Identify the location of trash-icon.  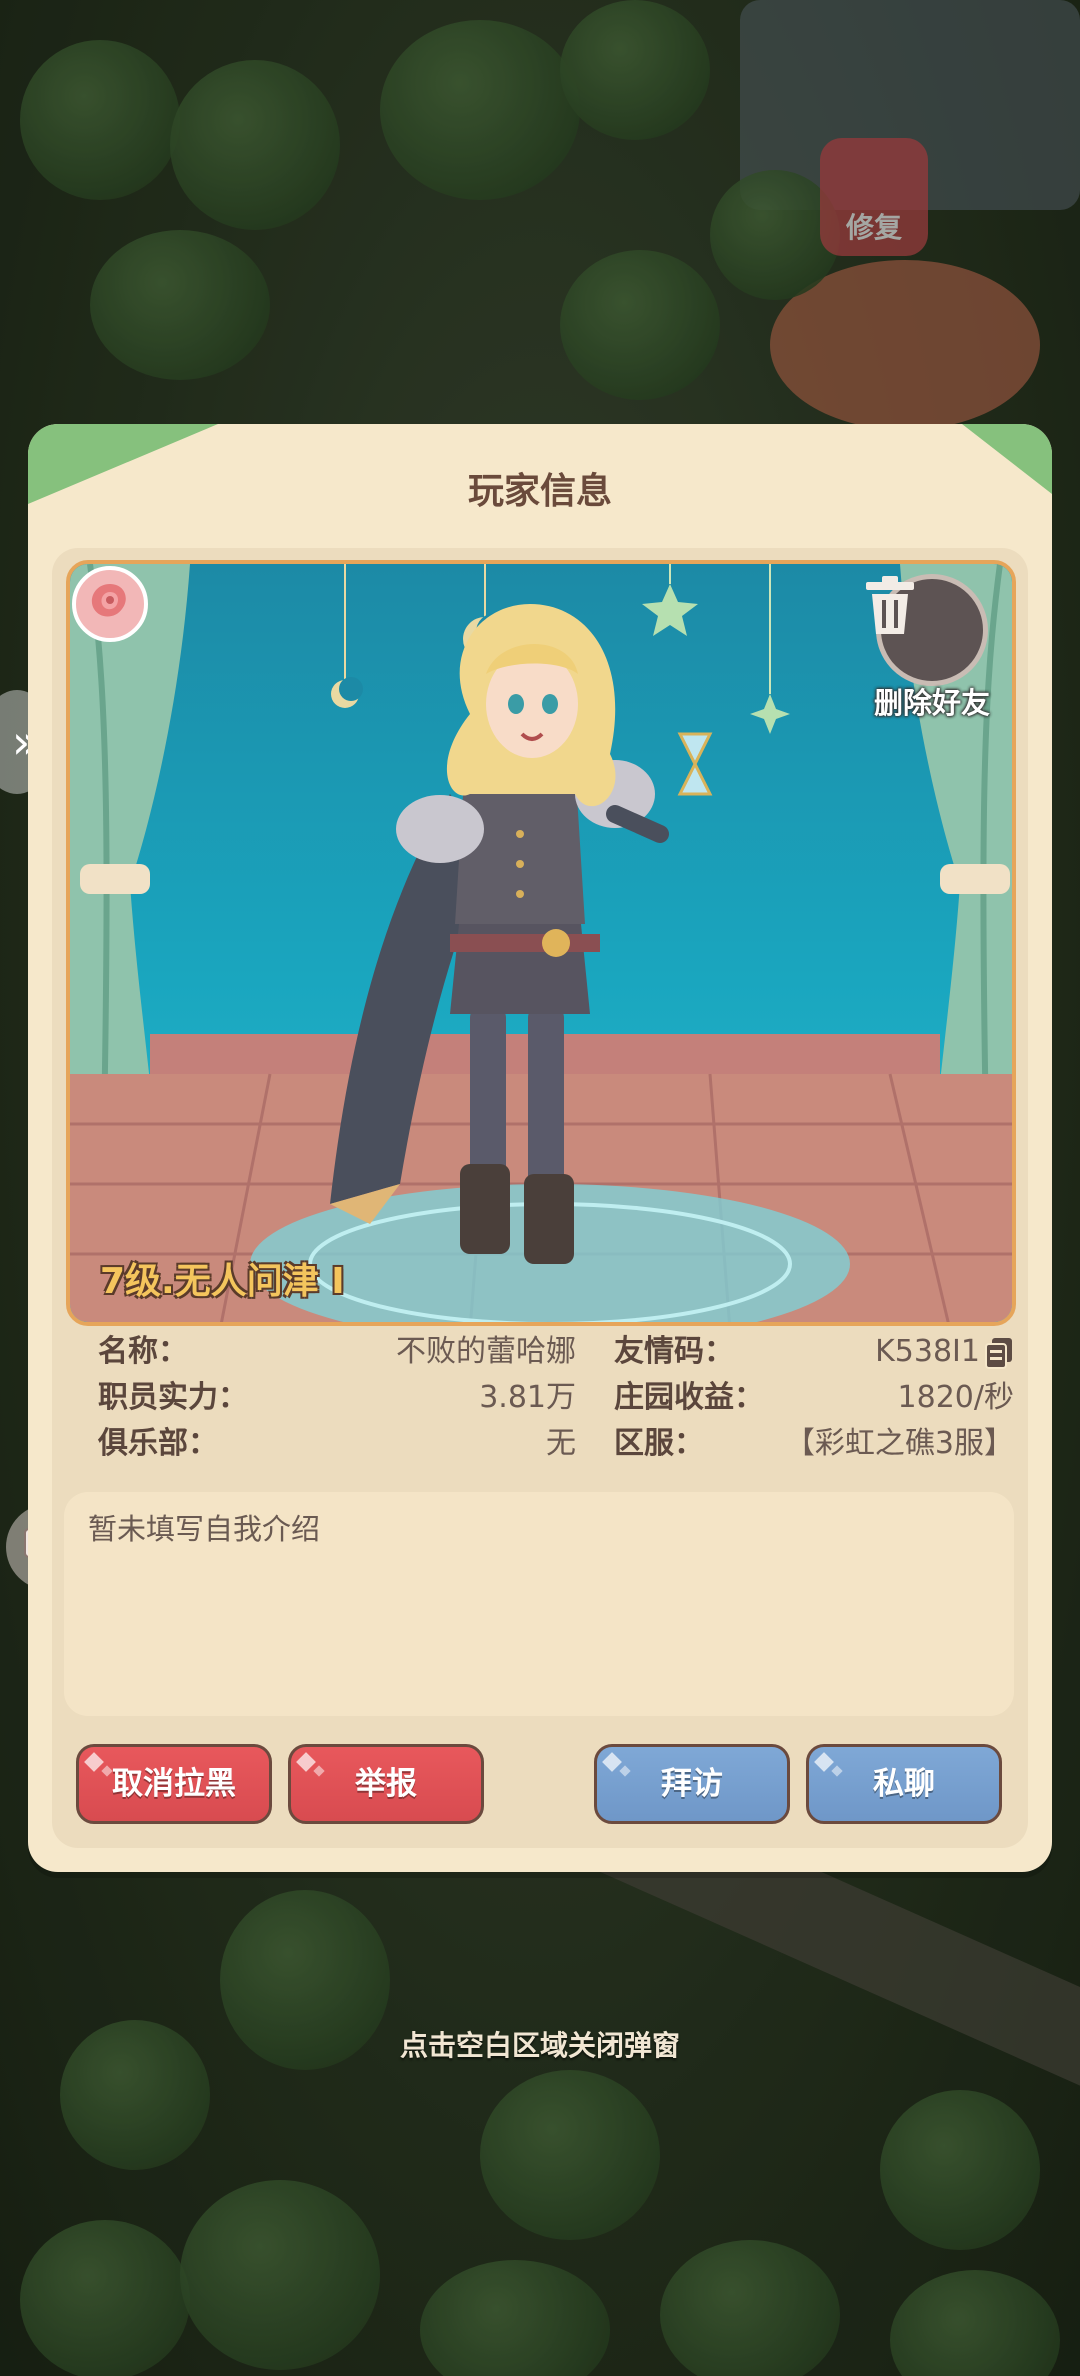
(890, 605).